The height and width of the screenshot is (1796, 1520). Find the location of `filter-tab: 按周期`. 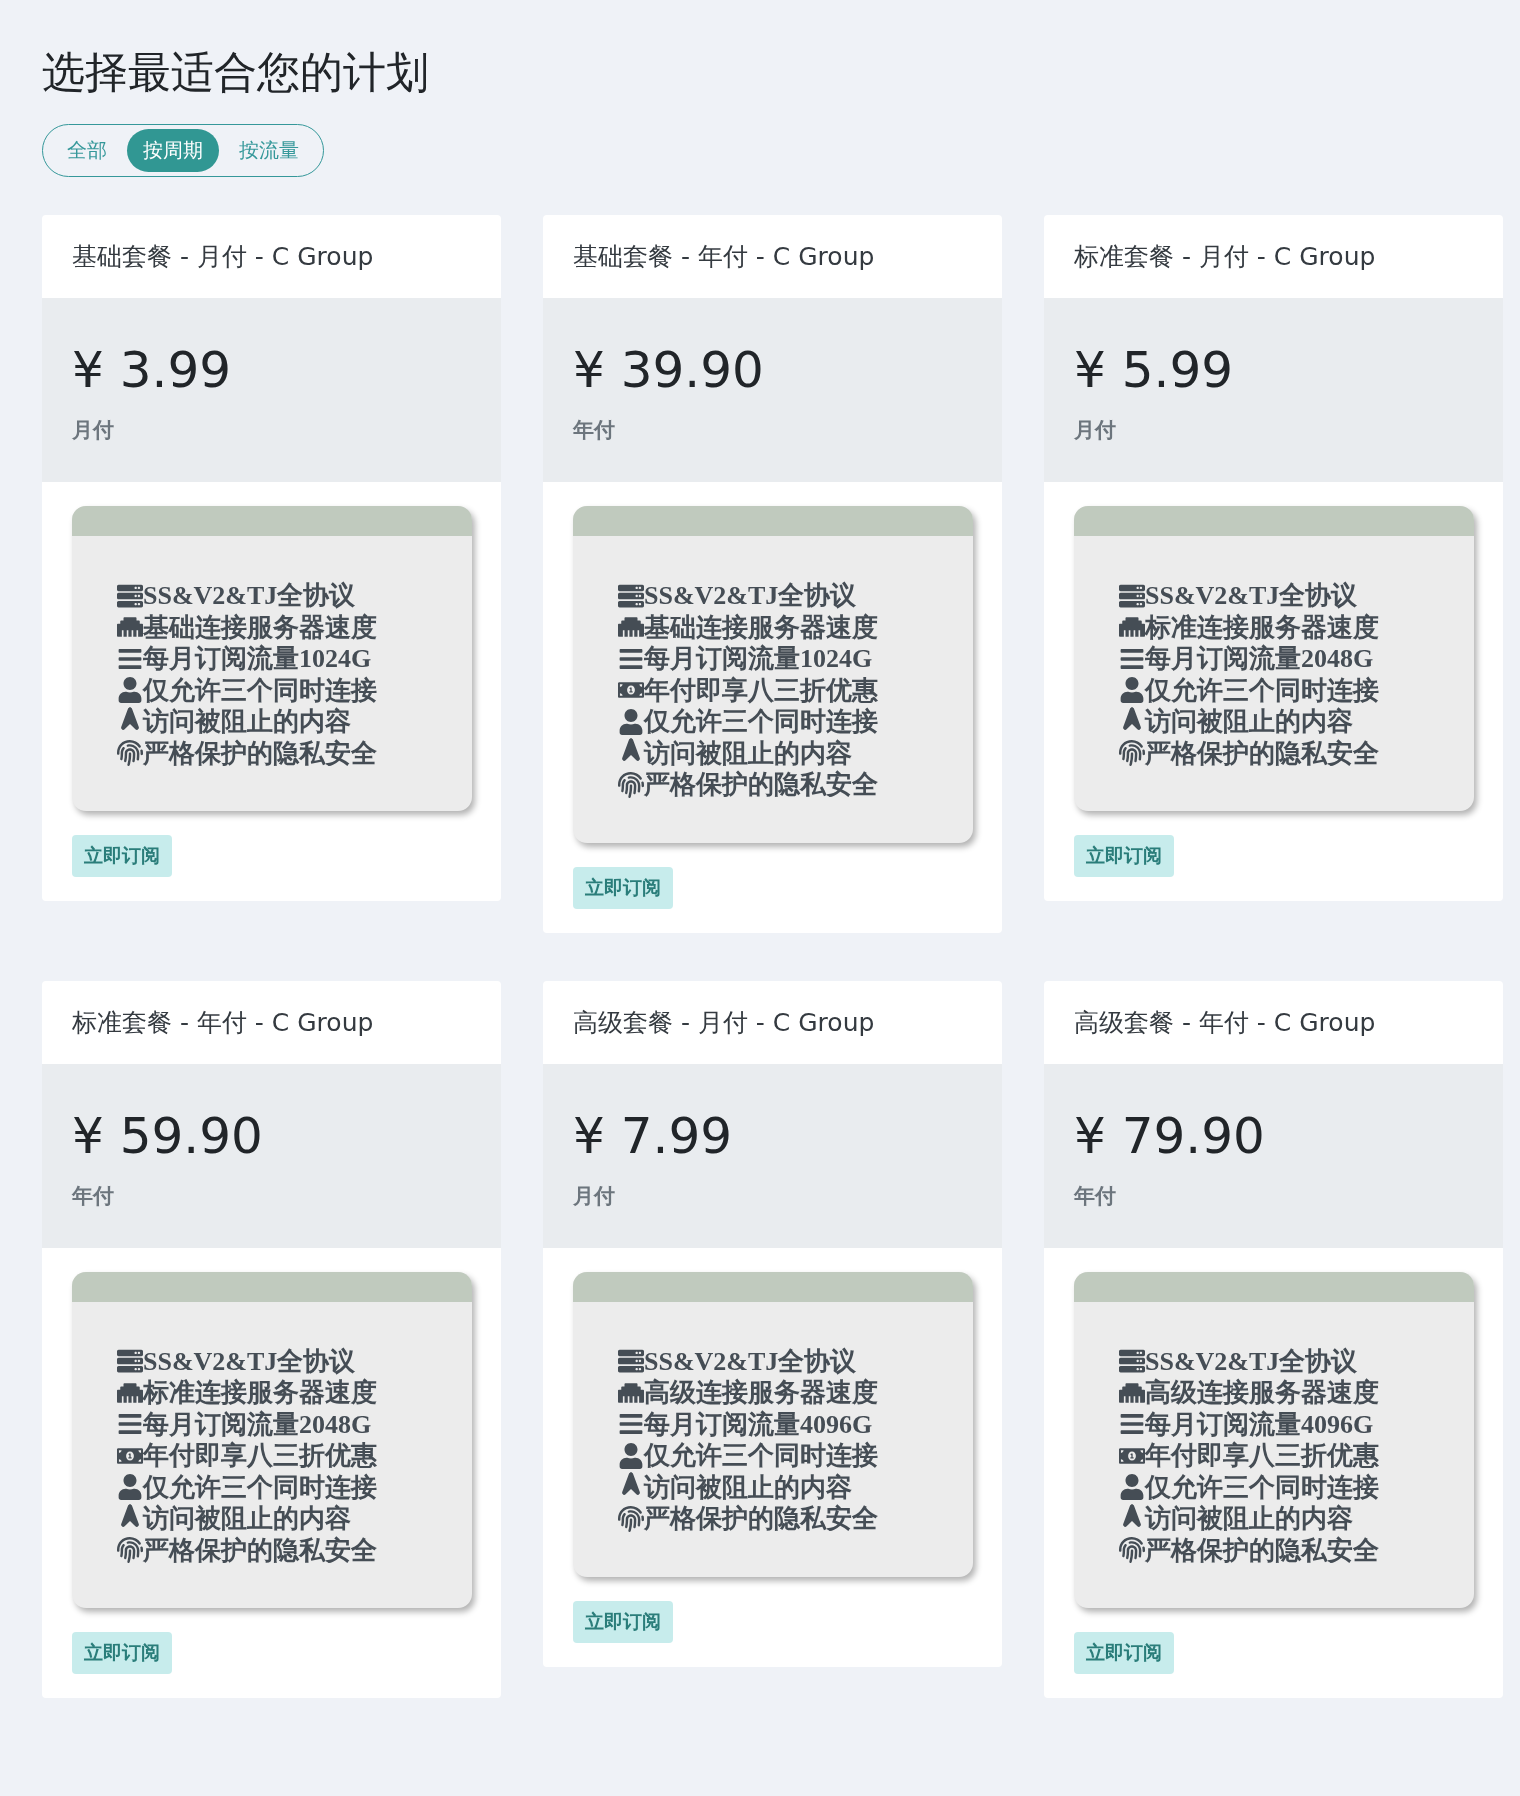

filter-tab: 按周期 is located at coordinates (173, 150).